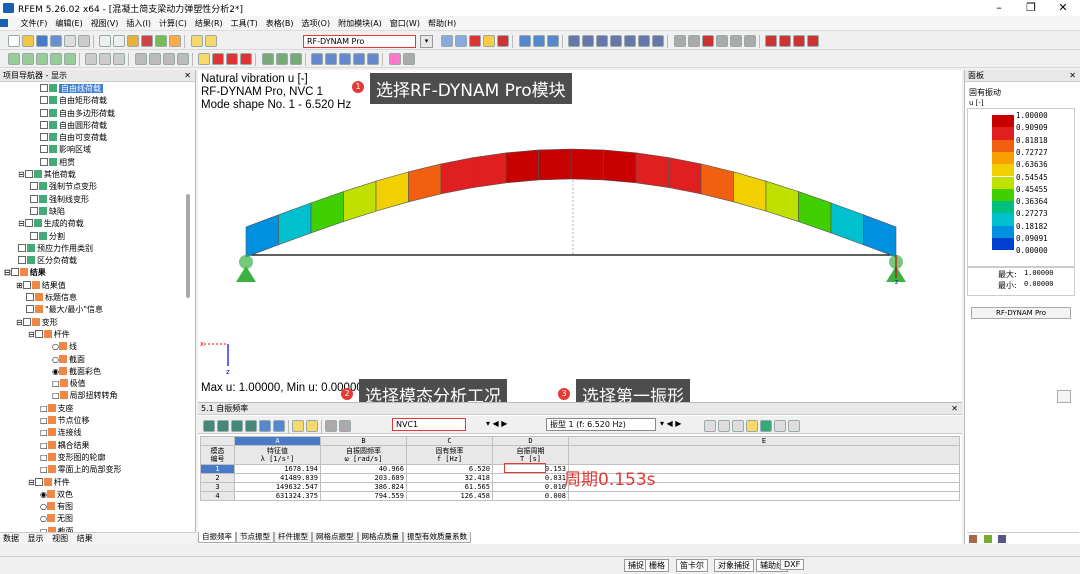 This screenshot has width=1080, height=574. I want to click on tree-item: 相贯, so click(93, 163).